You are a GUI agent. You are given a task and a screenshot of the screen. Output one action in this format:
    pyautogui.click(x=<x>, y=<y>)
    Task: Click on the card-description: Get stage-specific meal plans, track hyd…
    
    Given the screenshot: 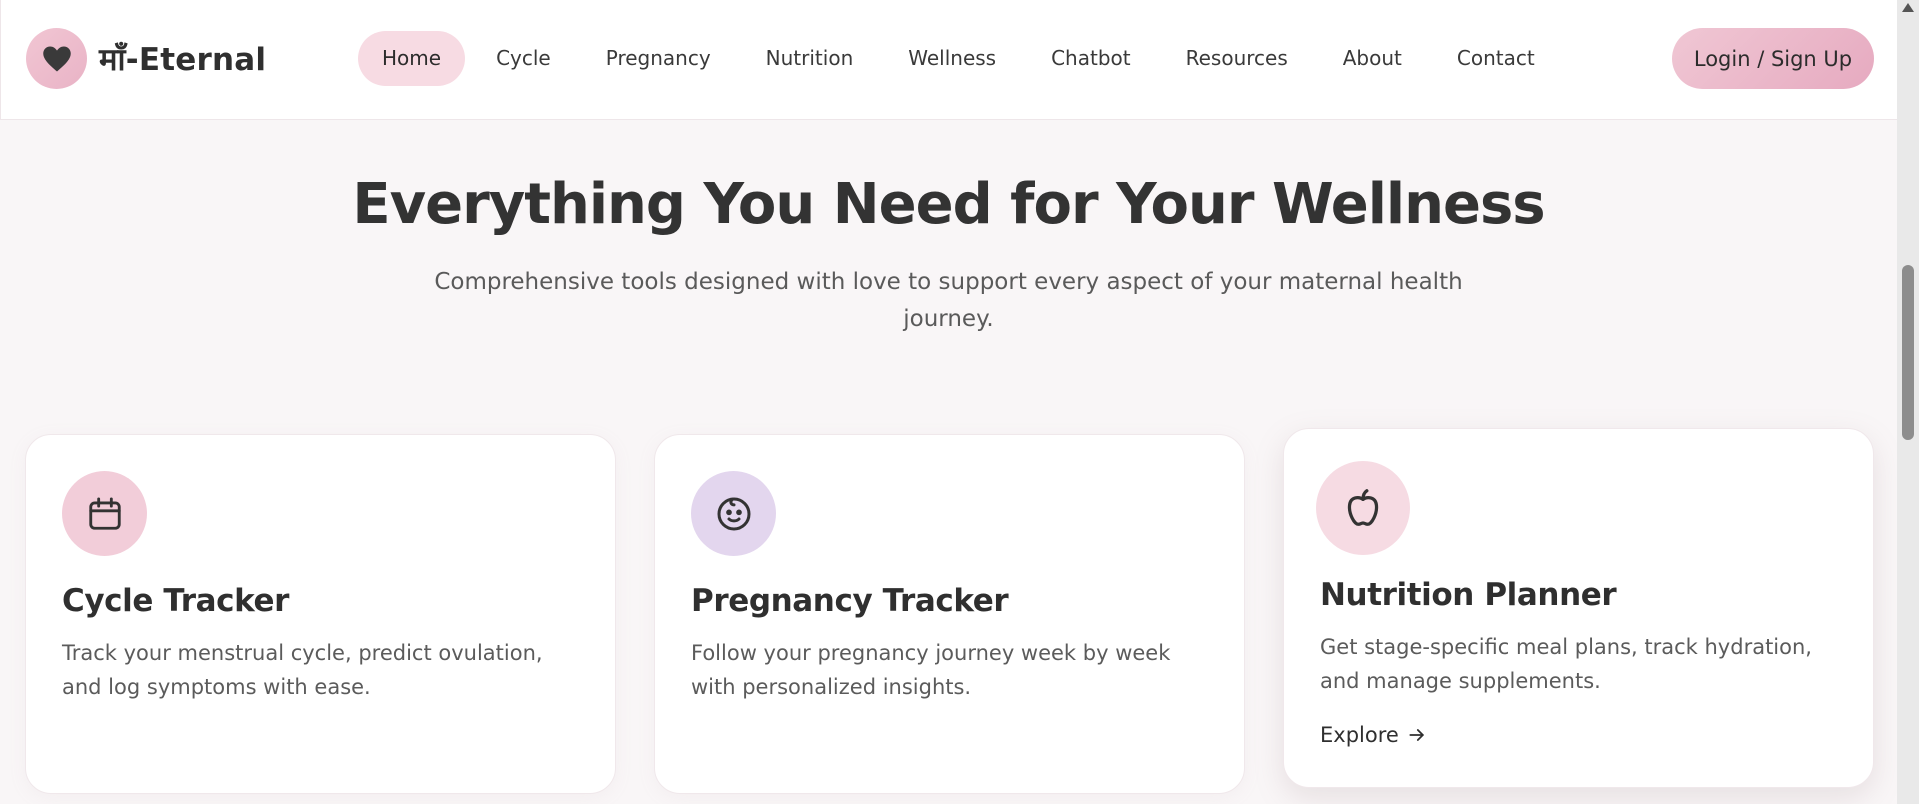 What is the action you would take?
    pyautogui.click(x=1566, y=664)
    